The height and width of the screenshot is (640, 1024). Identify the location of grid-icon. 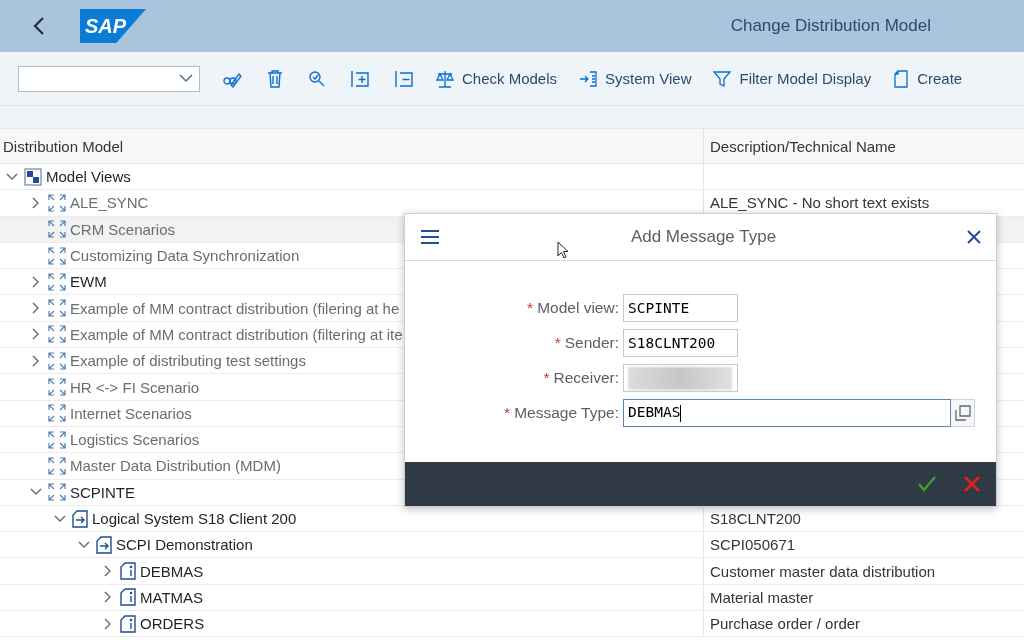
(33, 176).